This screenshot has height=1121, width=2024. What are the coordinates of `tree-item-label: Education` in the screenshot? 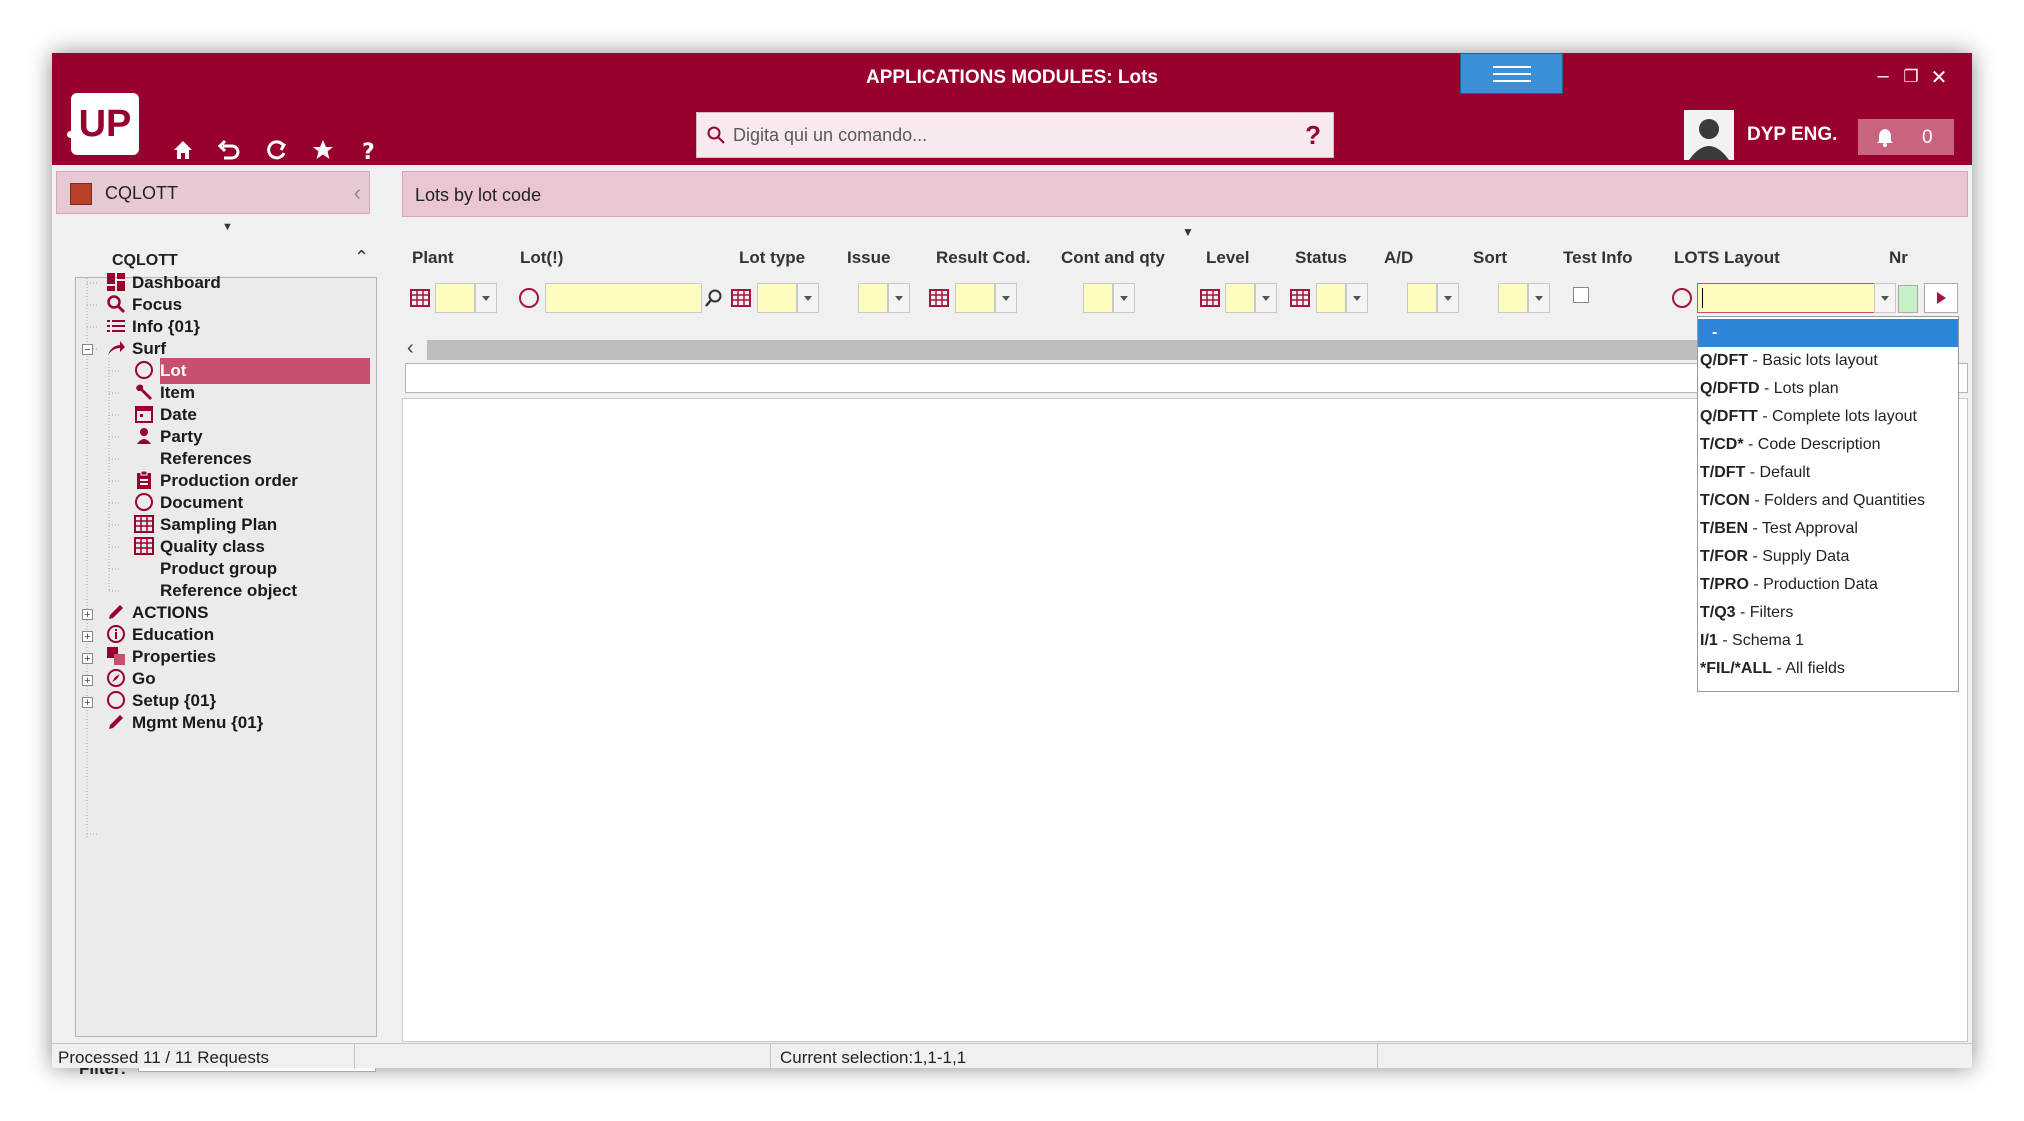 It's located at (173, 634).